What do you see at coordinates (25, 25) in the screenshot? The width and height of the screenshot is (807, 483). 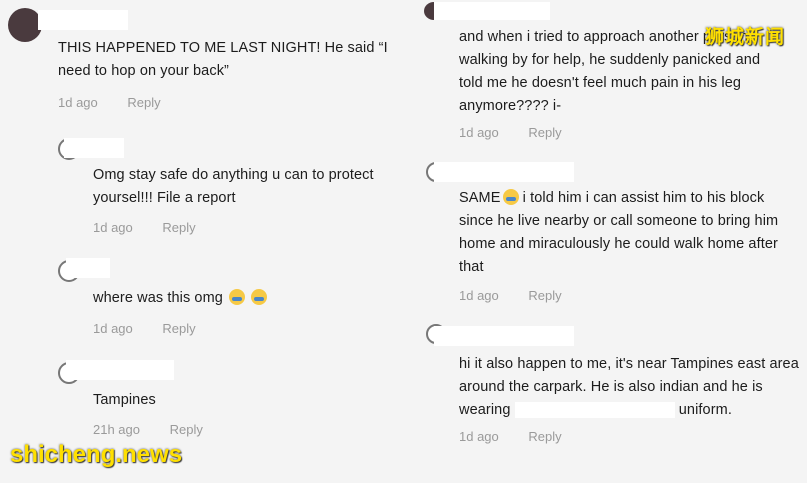 I see `avatar` at bounding box center [25, 25].